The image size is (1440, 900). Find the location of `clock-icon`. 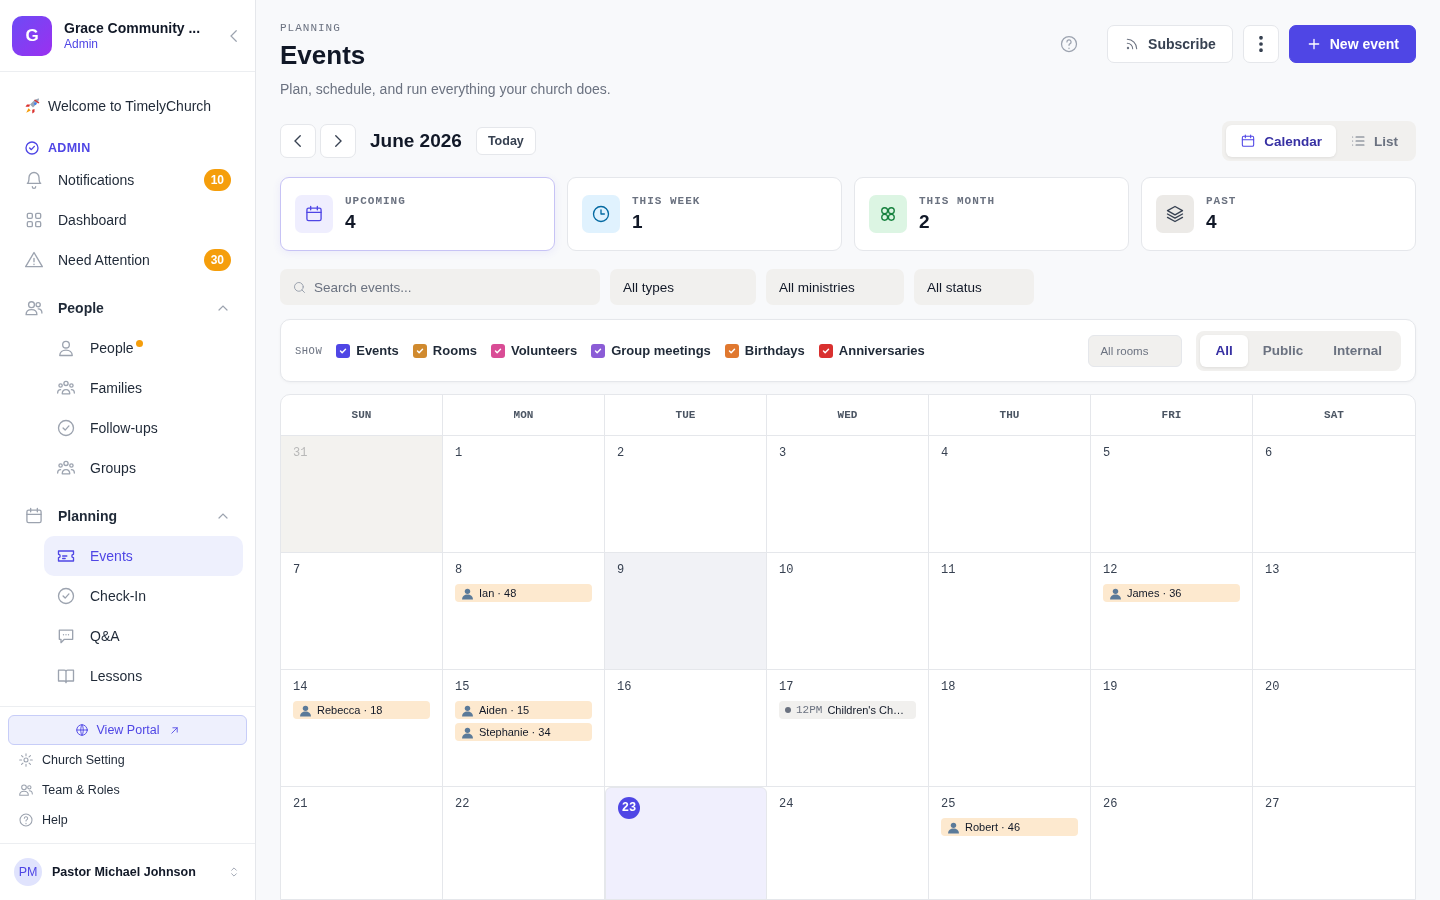

clock-icon is located at coordinates (601, 214).